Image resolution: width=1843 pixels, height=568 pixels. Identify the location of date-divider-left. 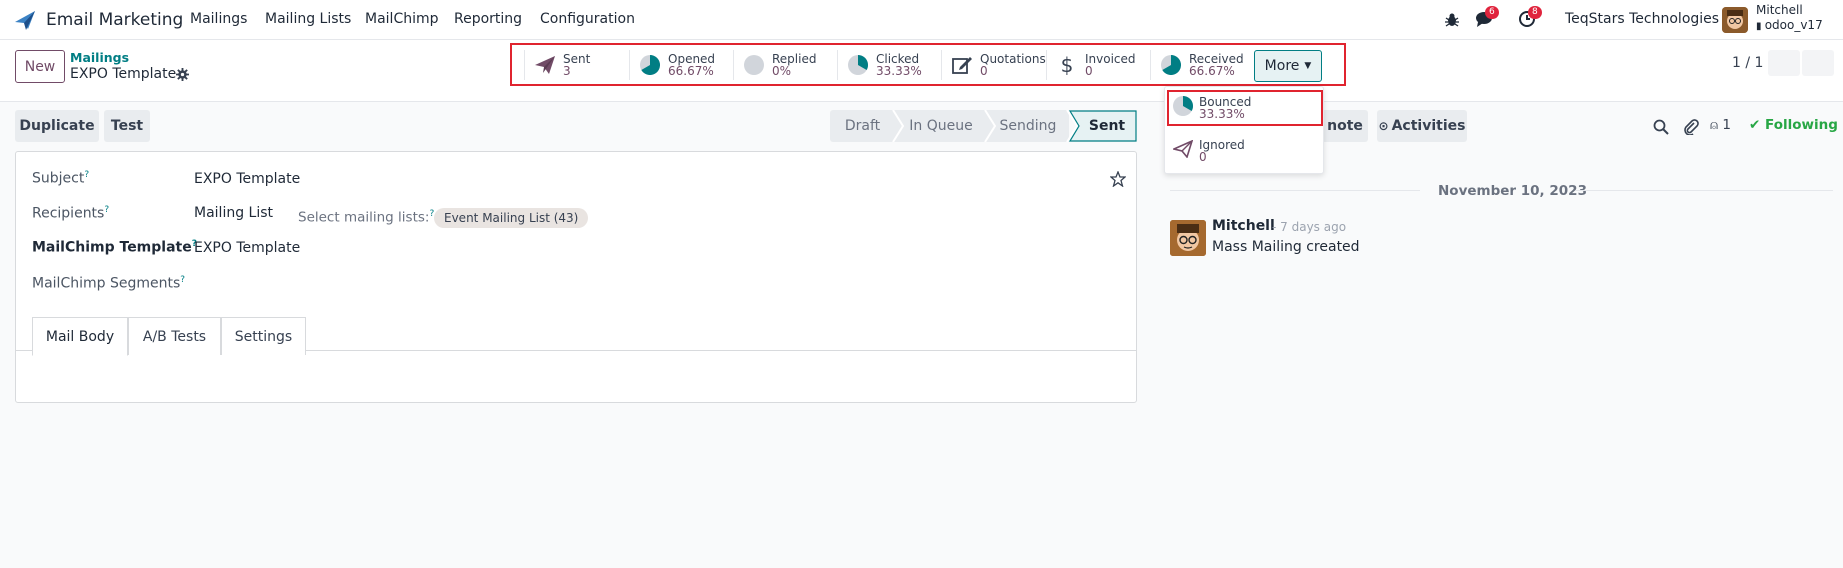
(1295, 190).